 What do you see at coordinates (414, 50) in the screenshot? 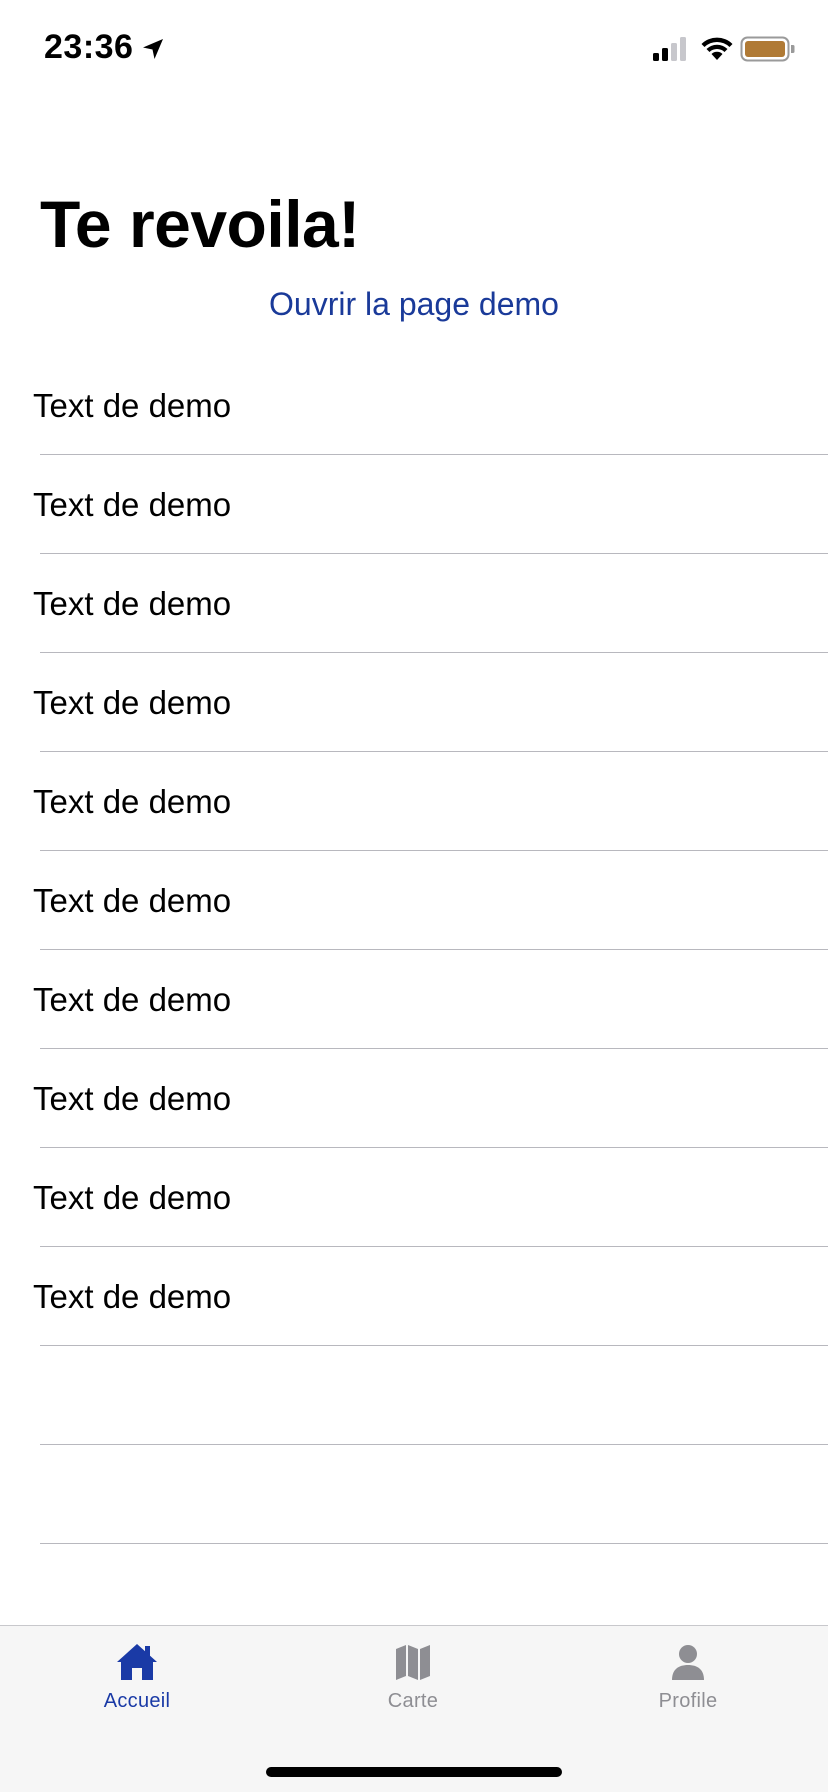
I see `status-bar: 23:36` at bounding box center [414, 50].